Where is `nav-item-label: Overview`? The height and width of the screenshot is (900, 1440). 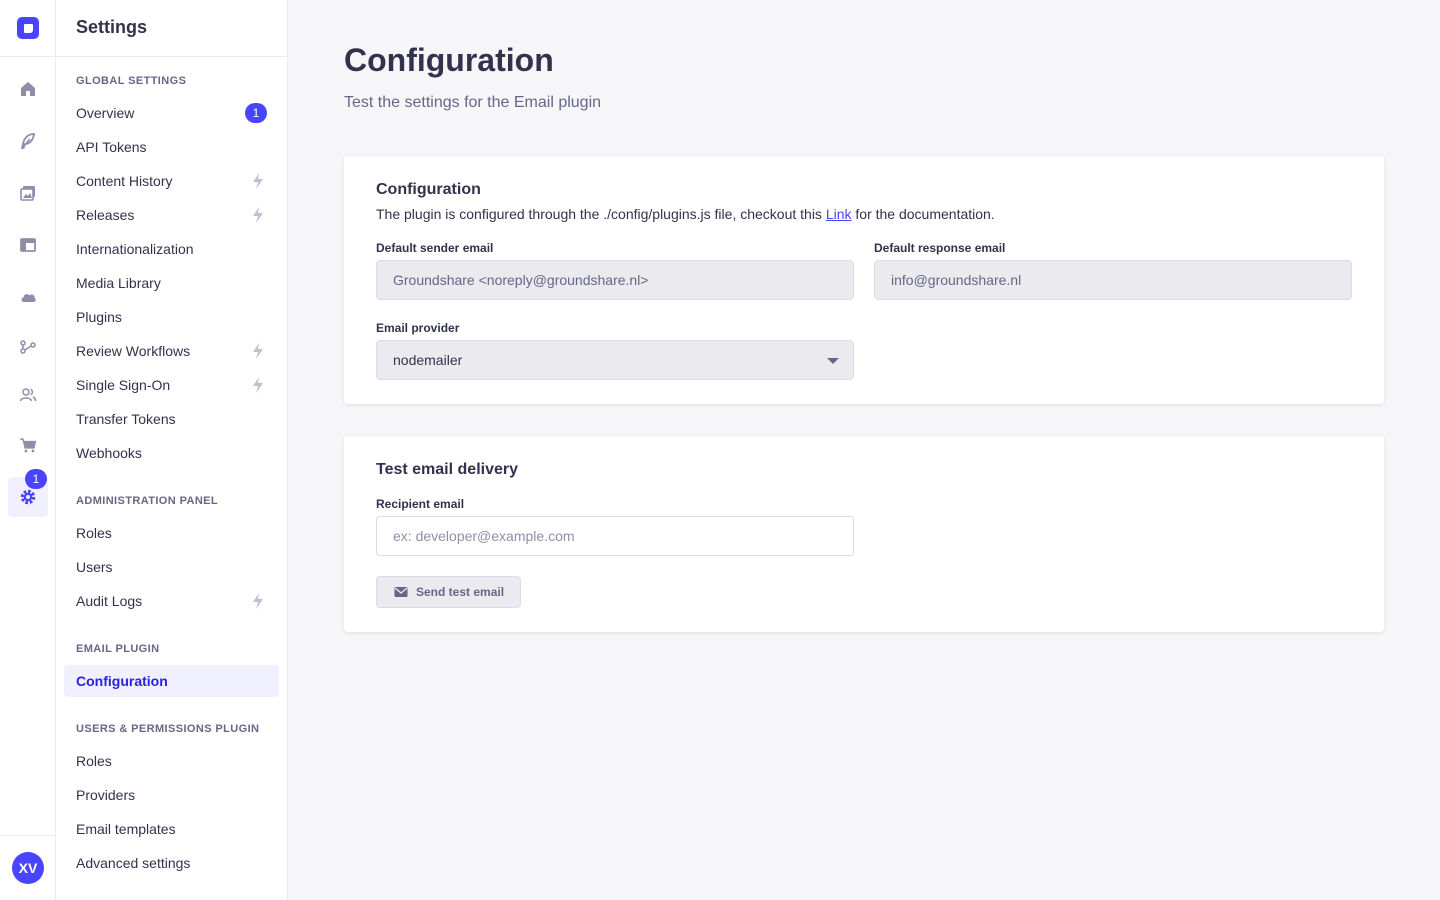
nav-item-label: Overview is located at coordinates (105, 113).